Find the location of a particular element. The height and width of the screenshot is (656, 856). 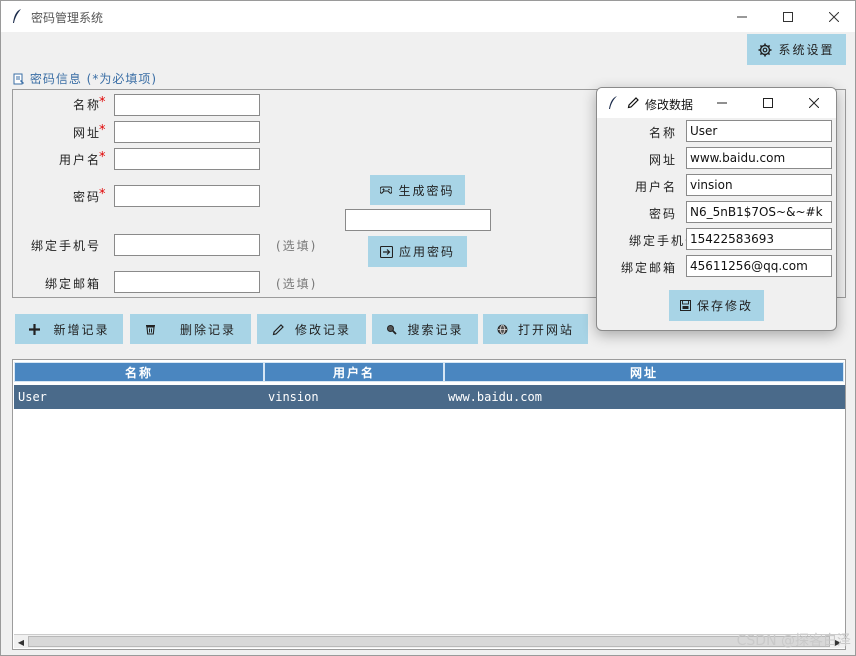

name-input is located at coordinates (187, 105).